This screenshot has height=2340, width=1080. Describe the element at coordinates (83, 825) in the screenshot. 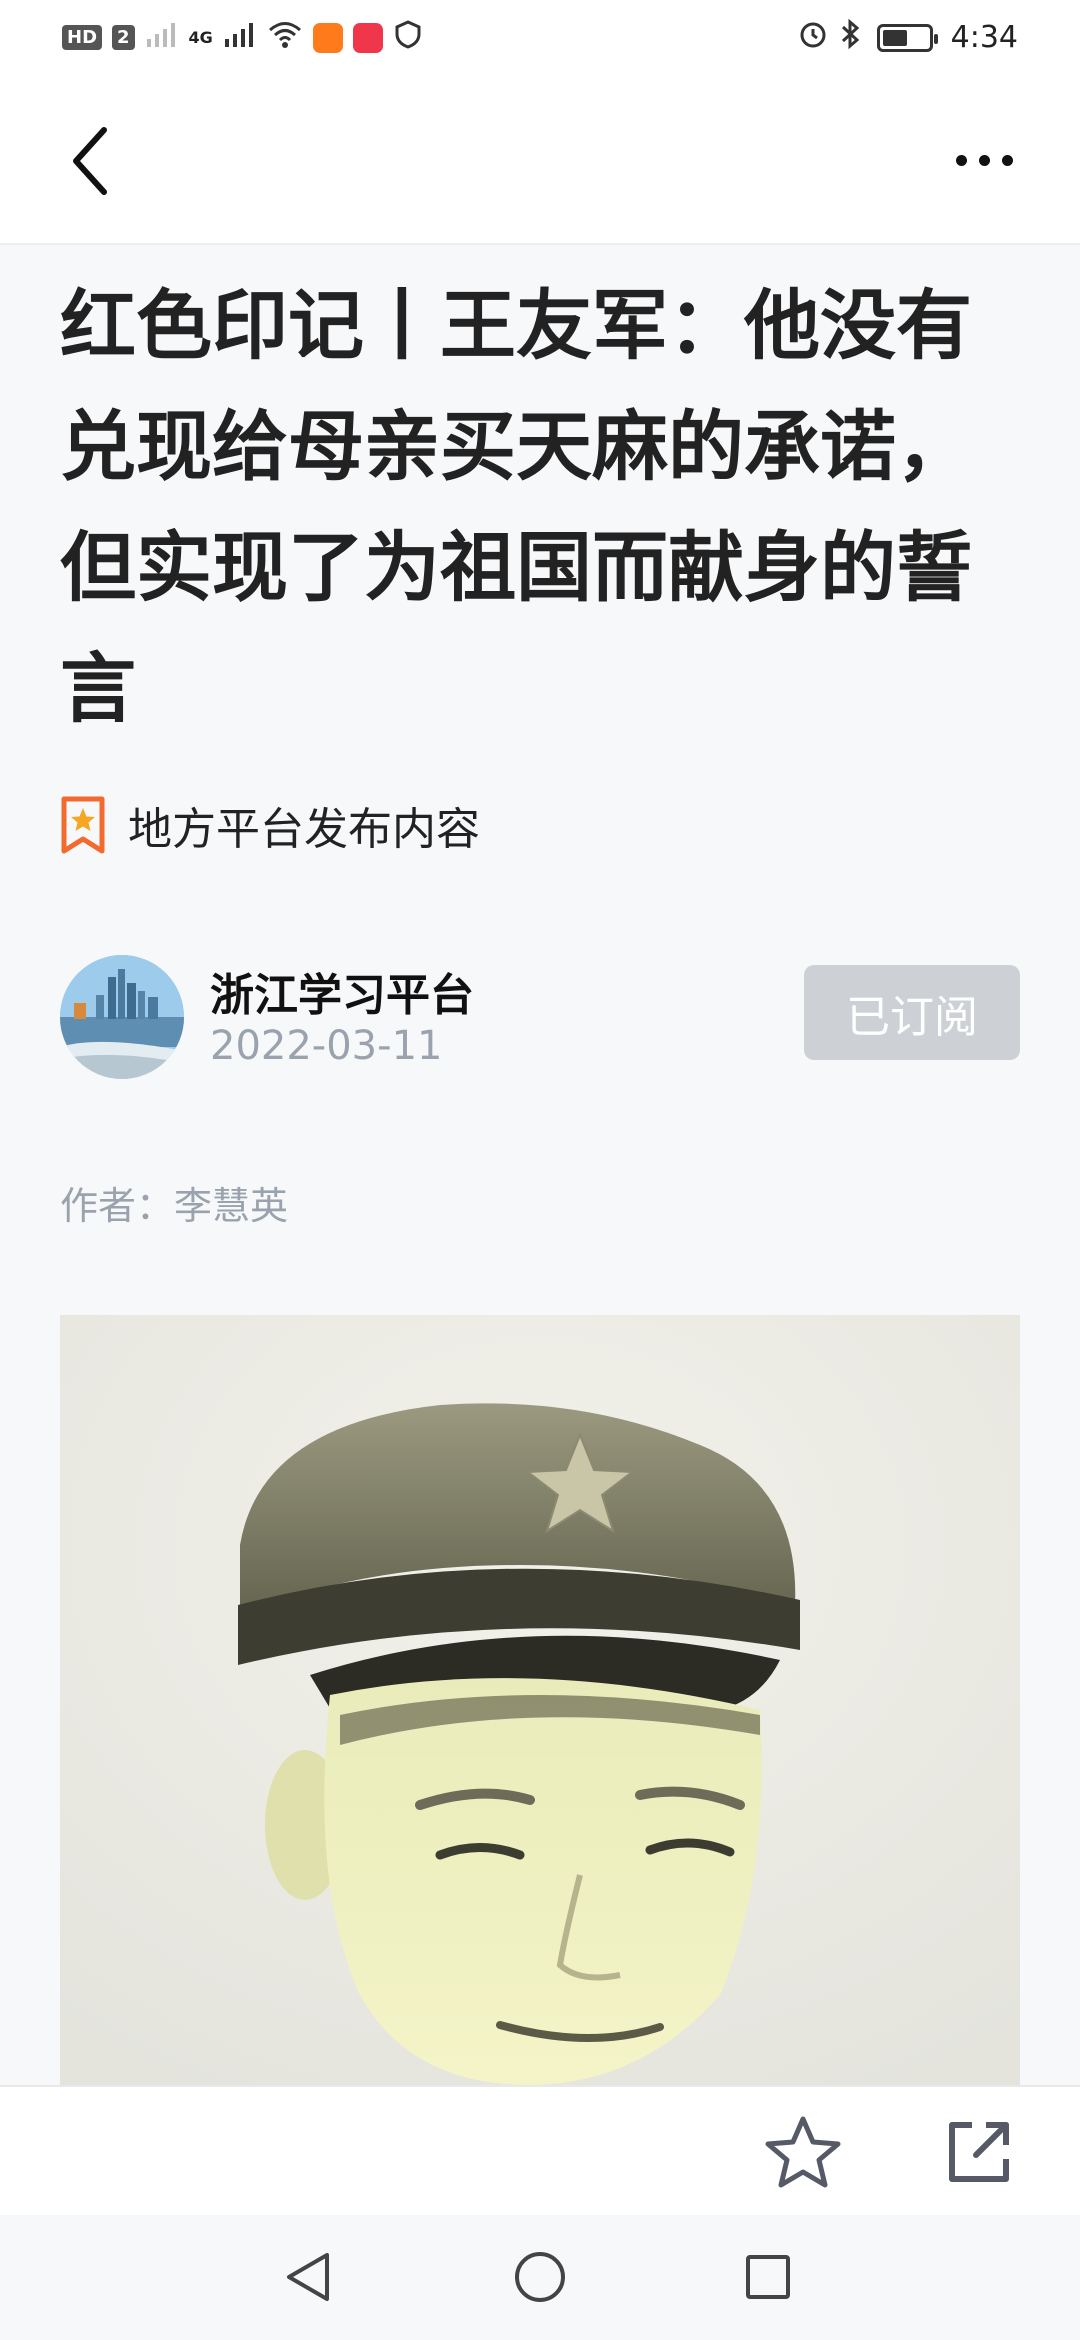

I see `bookmark-star-icon` at that location.